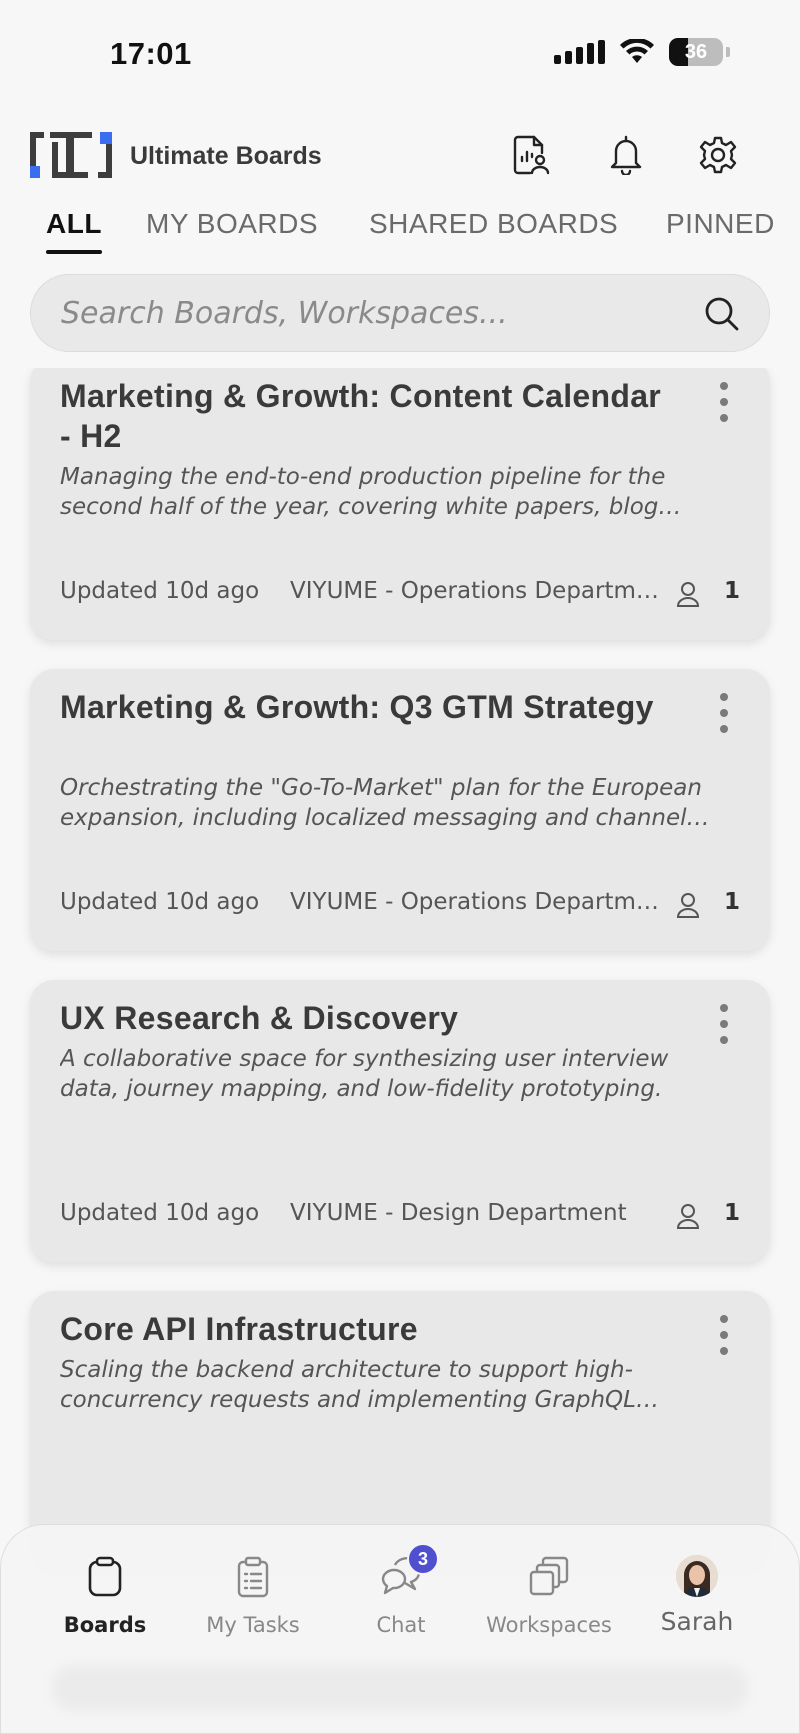 The height and width of the screenshot is (1734, 800). Describe the element at coordinates (549, 1610) in the screenshot. I see `nav-workspaces: Workspaces` at that location.